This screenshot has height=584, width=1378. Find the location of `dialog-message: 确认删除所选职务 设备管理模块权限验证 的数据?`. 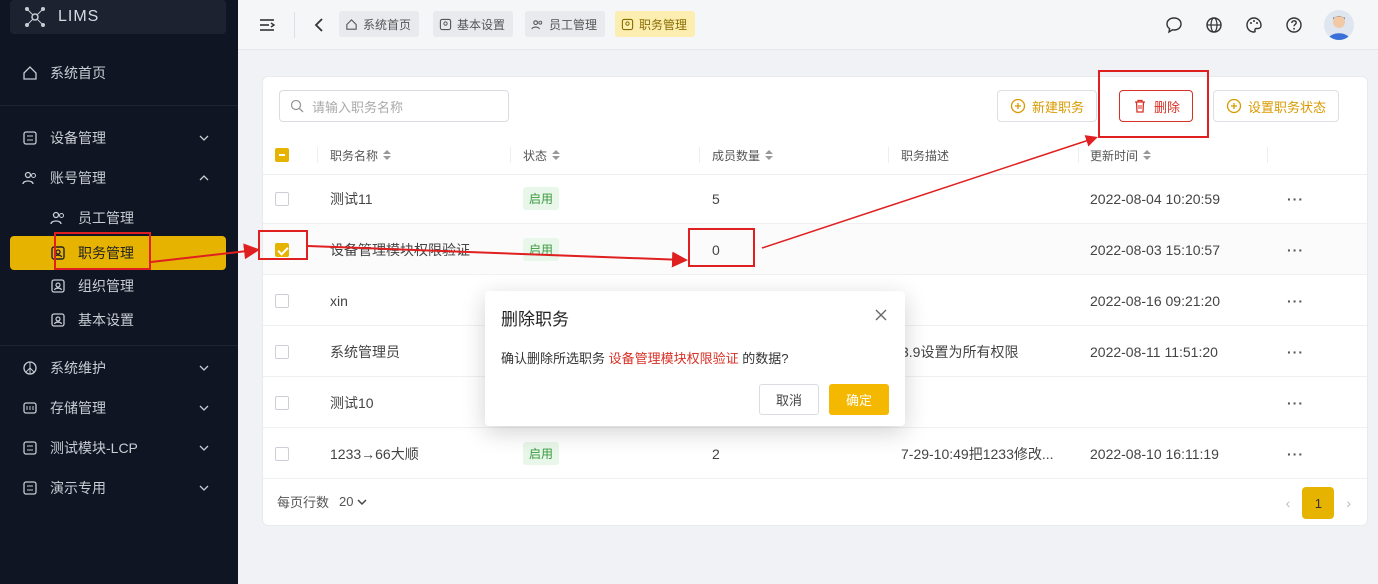

dialog-message: 确认删除所选职务 设备管理模块权限验证 的数据? is located at coordinates (645, 358).